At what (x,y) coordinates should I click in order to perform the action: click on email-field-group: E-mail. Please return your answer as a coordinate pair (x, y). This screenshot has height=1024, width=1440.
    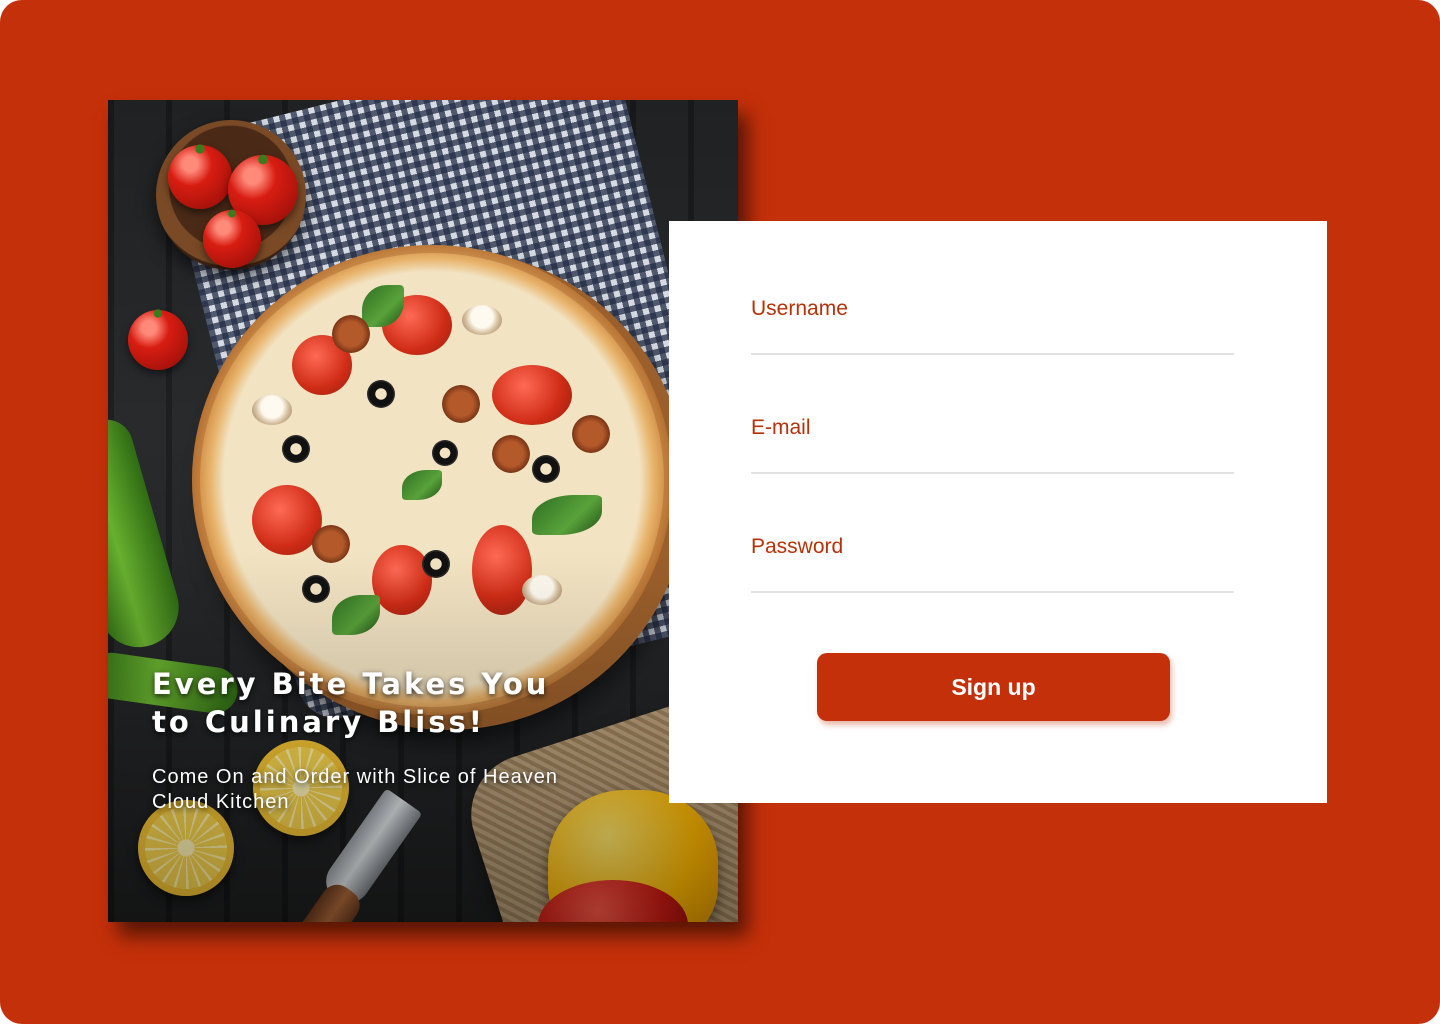
    Looking at the image, I should click on (992, 445).